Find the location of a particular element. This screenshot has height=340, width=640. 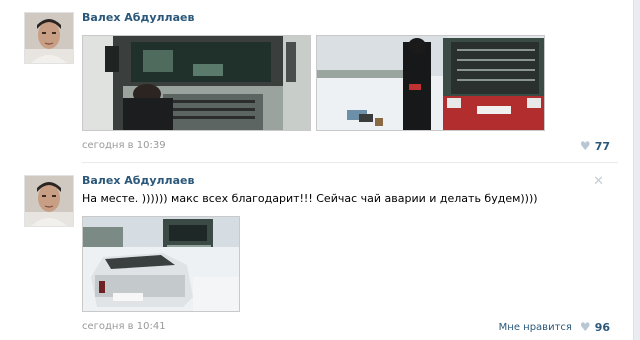

like-button: ♥ 77 is located at coordinates (595, 146).